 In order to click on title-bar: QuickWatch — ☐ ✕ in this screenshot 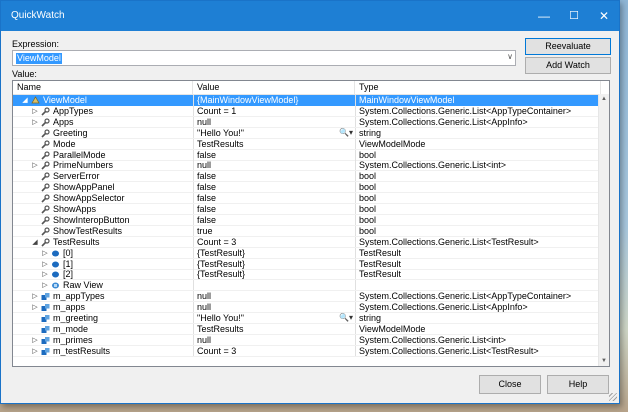, I will do `click(310, 16)`.